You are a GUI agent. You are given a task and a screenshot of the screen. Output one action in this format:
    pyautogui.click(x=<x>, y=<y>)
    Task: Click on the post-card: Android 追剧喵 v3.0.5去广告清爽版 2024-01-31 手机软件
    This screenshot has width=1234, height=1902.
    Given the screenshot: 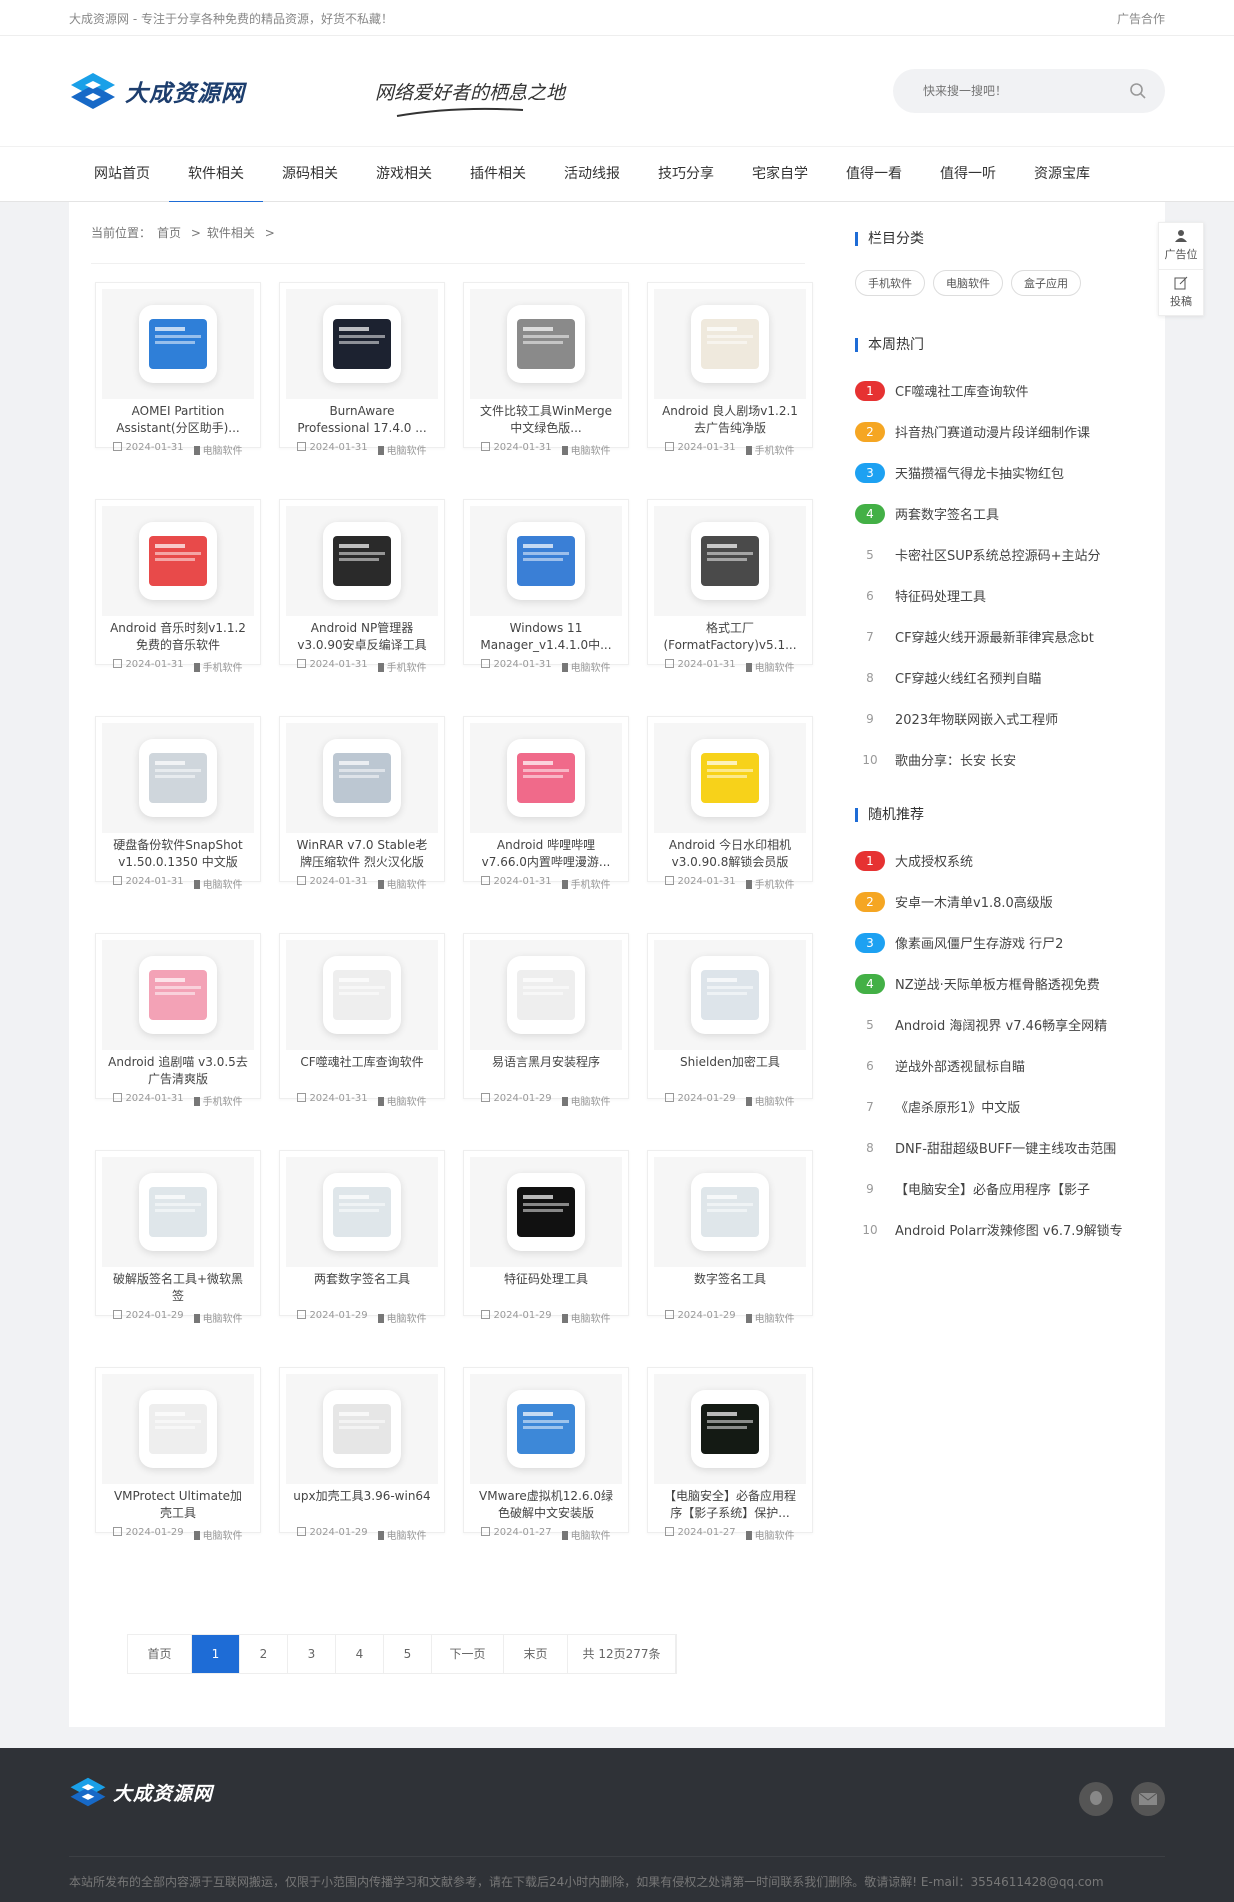 What is the action you would take?
    pyautogui.click(x=178, y=1020)
    